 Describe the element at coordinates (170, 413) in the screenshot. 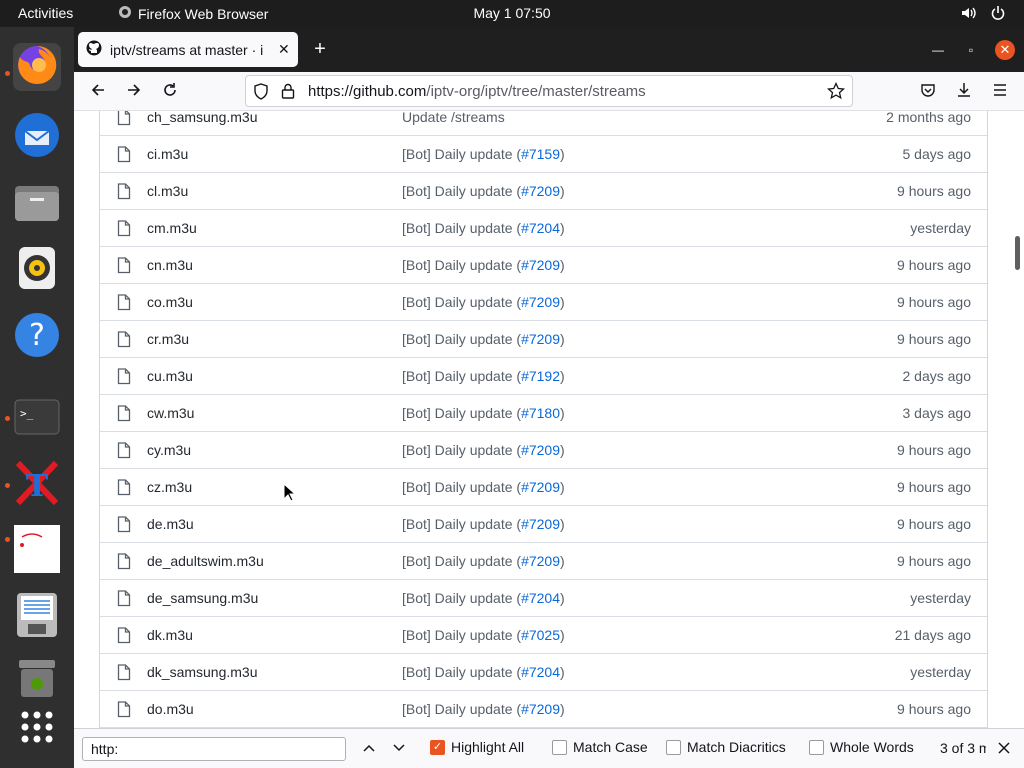

I see `file-name-link: cw.m3u` at that location.